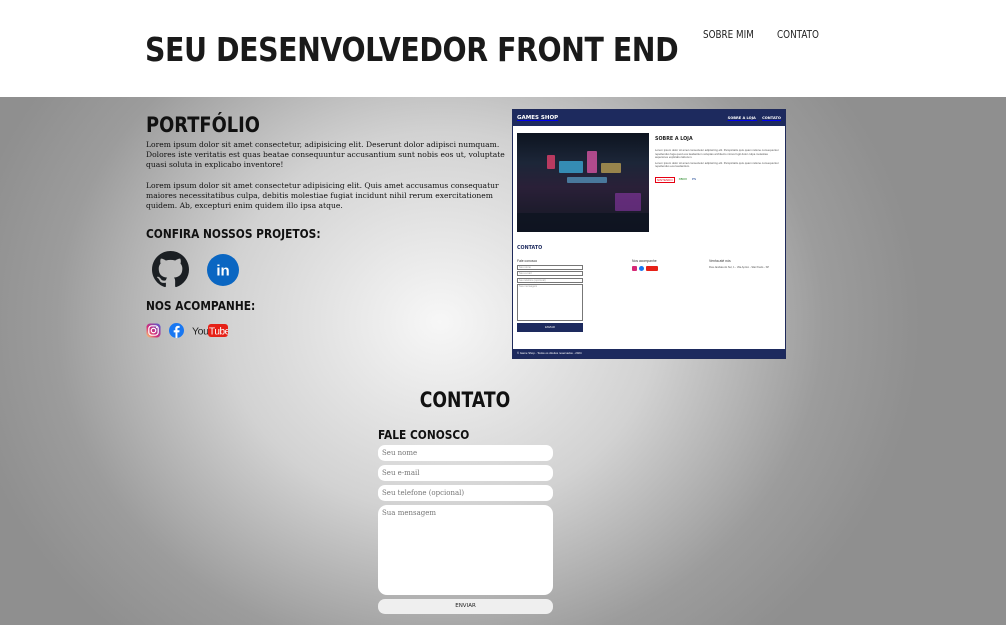 The width and height of the screenshot is (1006, 625). Describe the element at coordinates (538, 118) in the screenshot. I see `preview-brand: GAMES SHOP` at that location.